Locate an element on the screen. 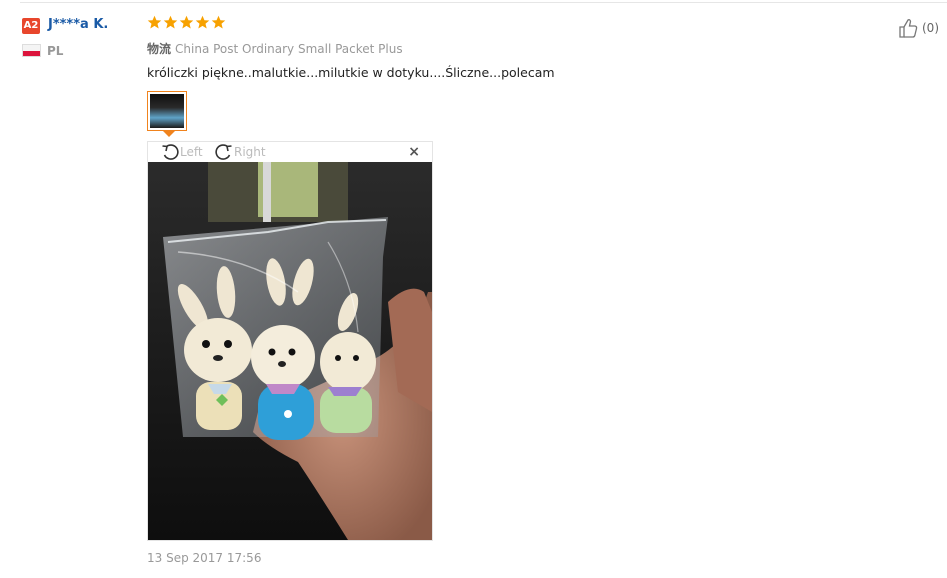 The image size is (947, 578). user-level-badge: A2 is located at coordinates (31, 26).